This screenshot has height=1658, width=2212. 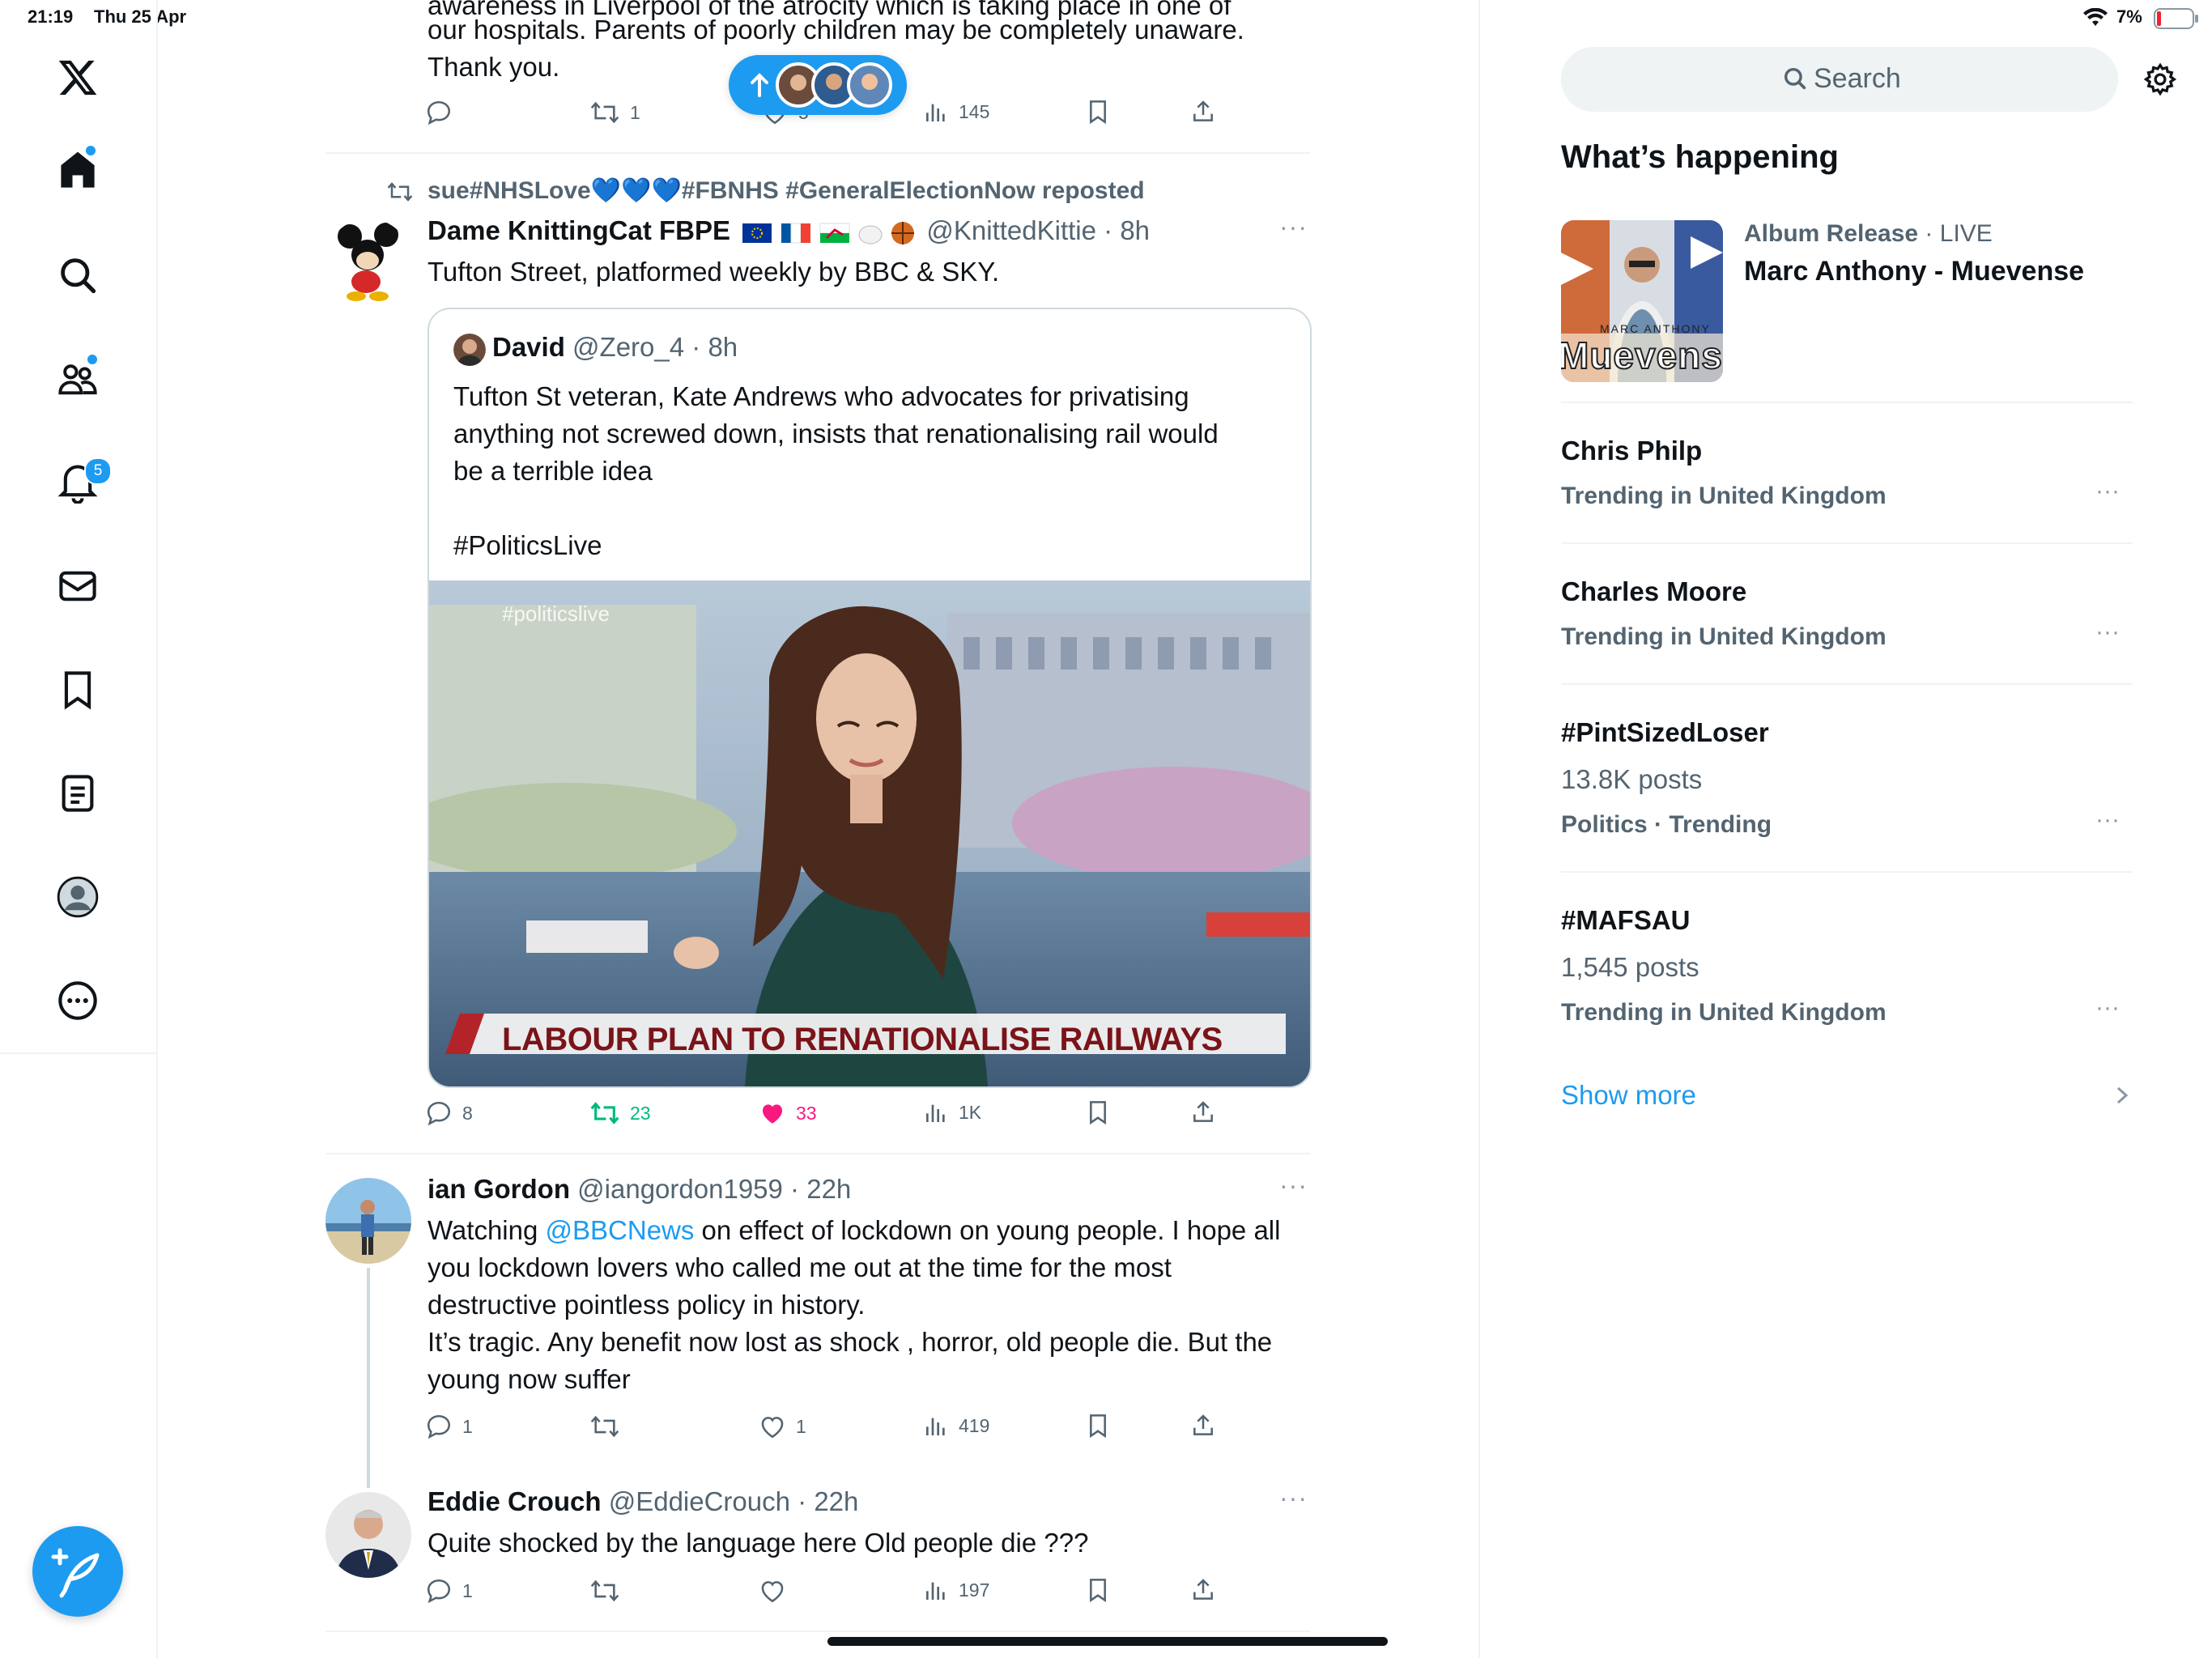 What do you see at coordinates (368, 1535) in the screenshot?
I see `post3-avatar` at bounding box center [368, 1535].